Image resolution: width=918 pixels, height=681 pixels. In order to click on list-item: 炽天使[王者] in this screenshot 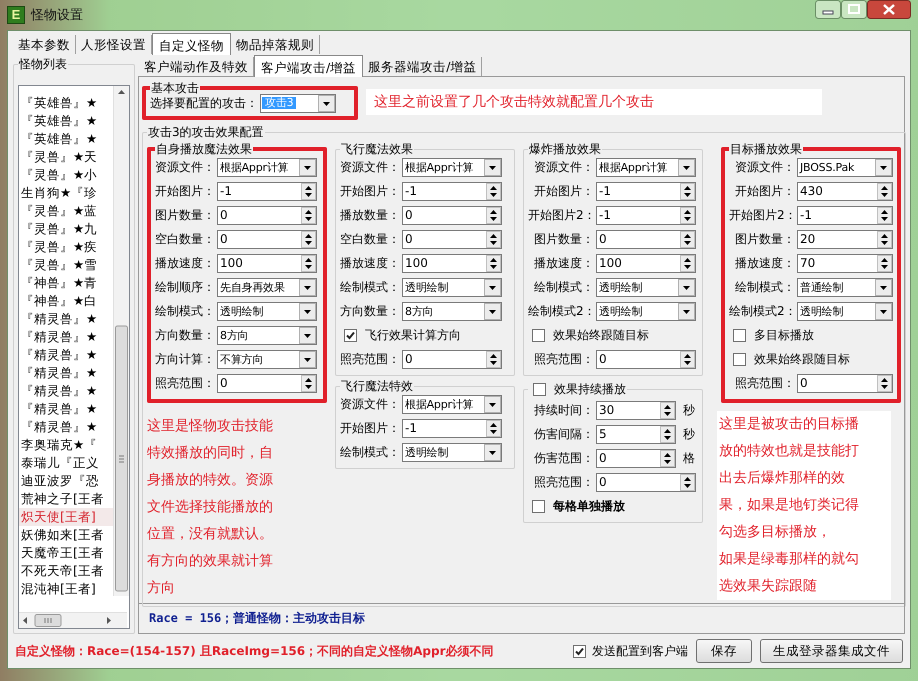, I will do `click(66, 517)`.